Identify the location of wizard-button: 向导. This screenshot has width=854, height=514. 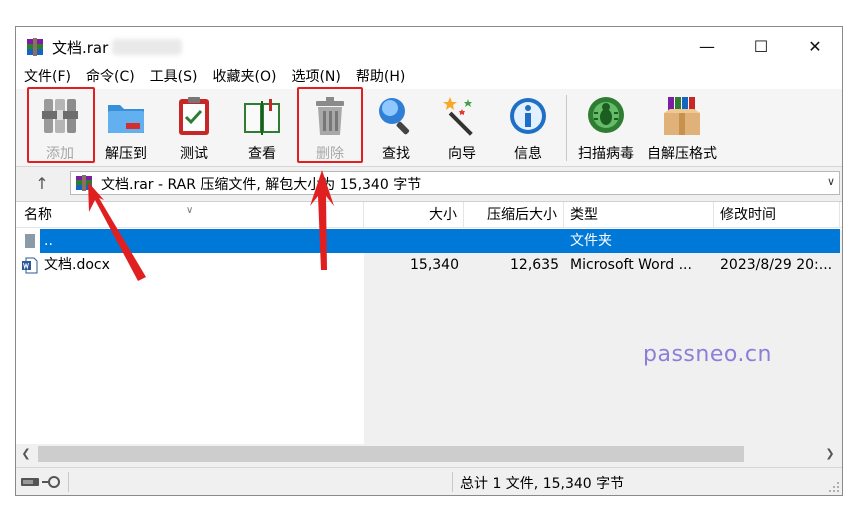
(462, 128).